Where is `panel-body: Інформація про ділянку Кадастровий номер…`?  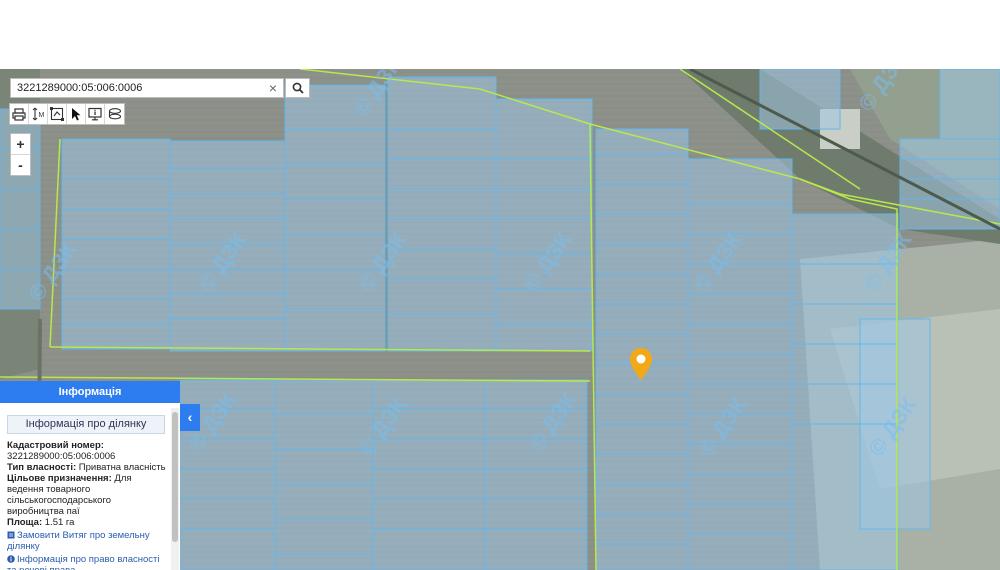 panel-body: Інформація про ділянку Кадастровий номер… is located at coordinates (85, 486).